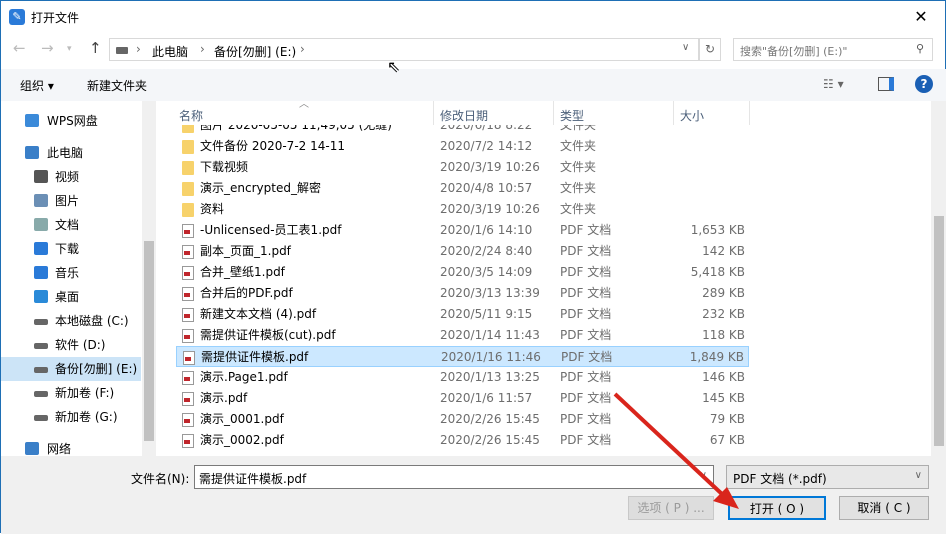  Describe the element at coordinates (71, 225) in the screenshot. I see `sidebar-item: 文档` at that location.